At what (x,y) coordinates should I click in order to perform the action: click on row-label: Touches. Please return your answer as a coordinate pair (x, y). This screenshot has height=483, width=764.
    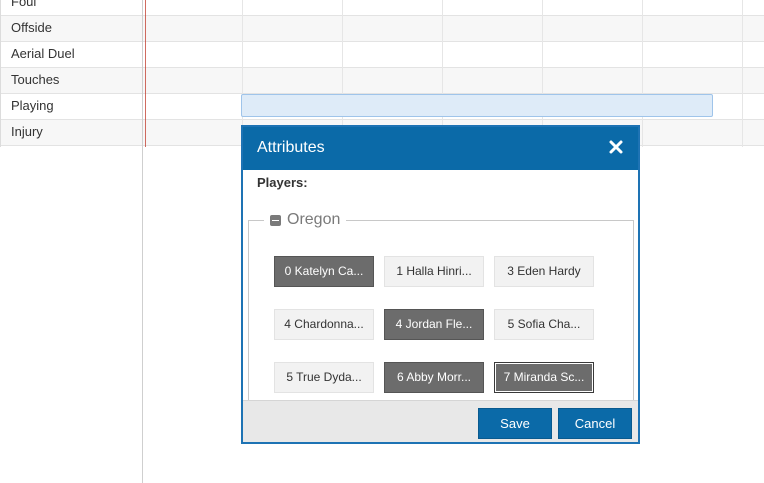
    Looking at the image, I should click on (35, 79).